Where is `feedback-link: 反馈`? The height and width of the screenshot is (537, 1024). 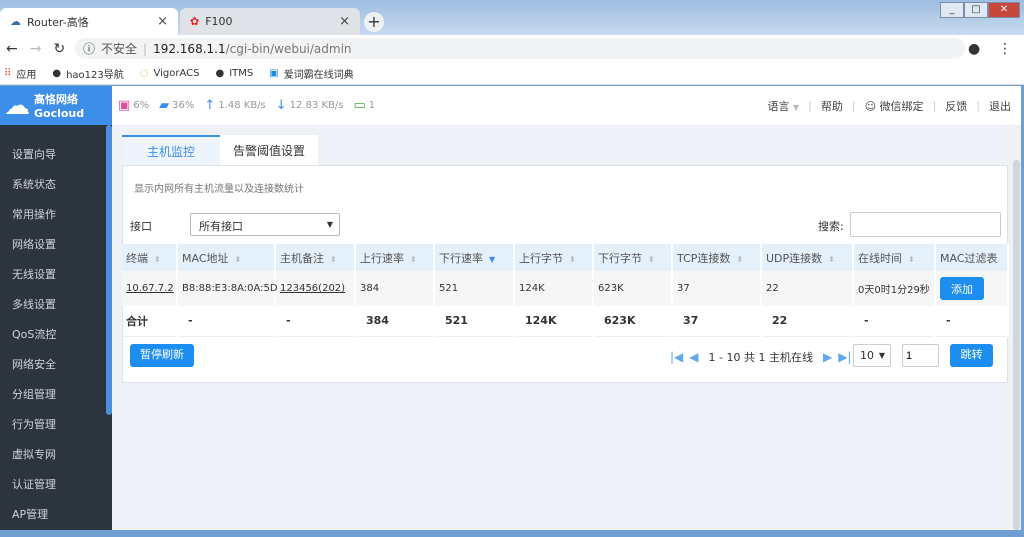
feedback-link: 反馈 is located at coordinates (956, 106).